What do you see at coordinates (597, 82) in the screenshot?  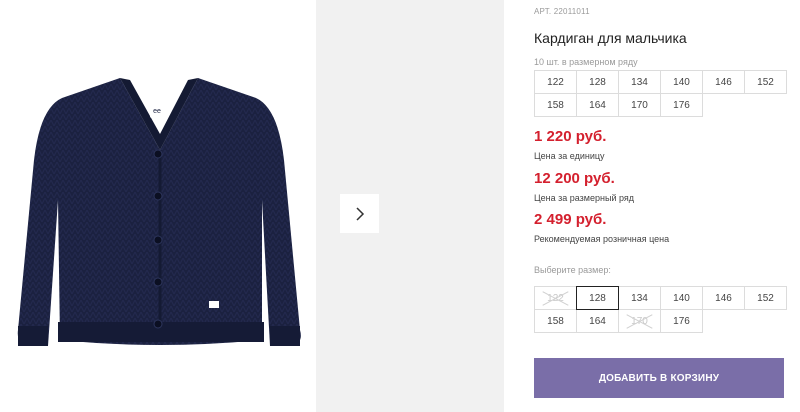 I see `size-row-cell: 128` at bounding box center [597, 82].